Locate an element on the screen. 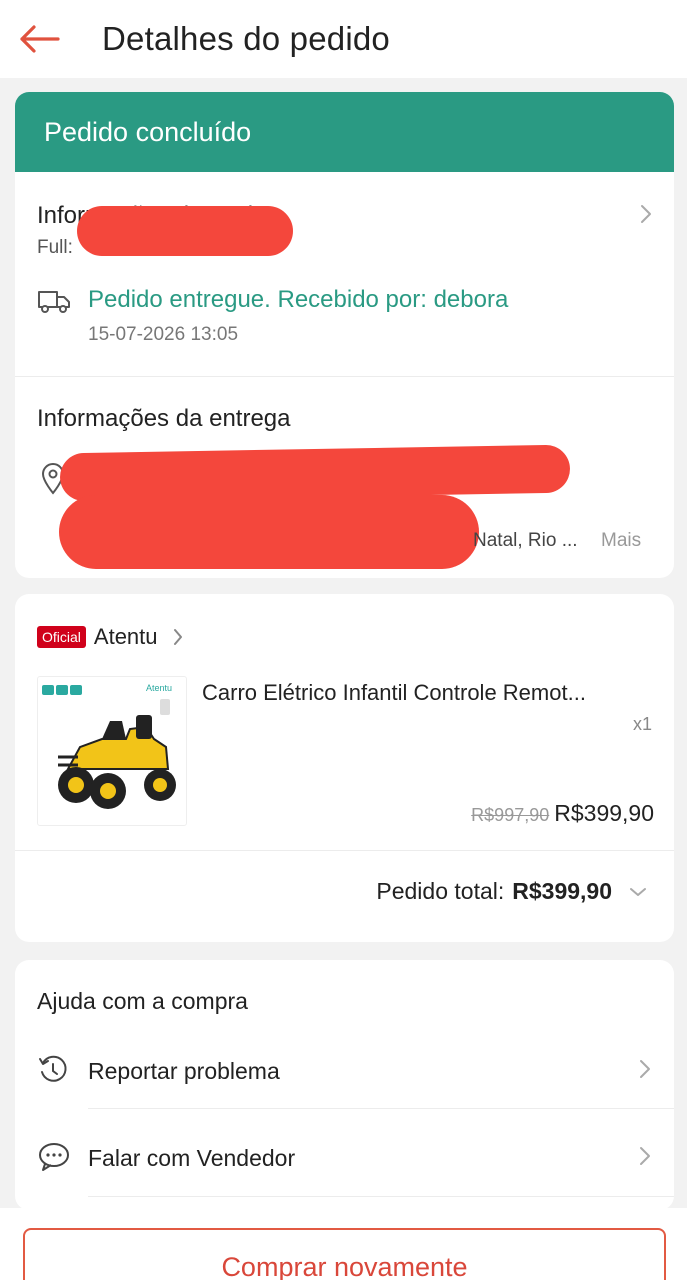 The image size is (687, 1280). sale-price: R$399,90 is located at coordinates (604, 813).